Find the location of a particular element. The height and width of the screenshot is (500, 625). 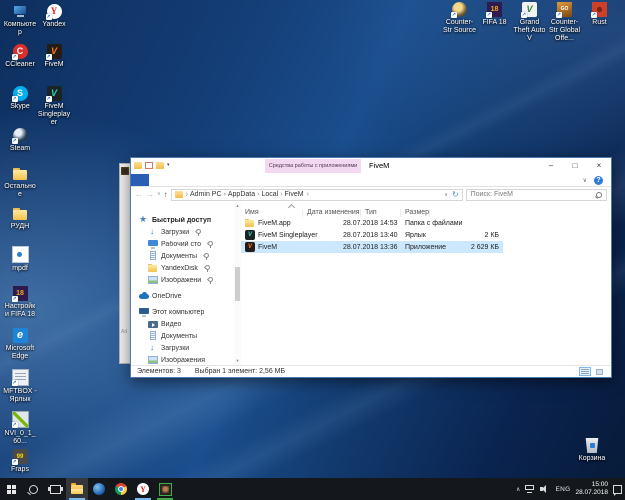

taskbar-chrome-button is located at coordinates (121, 489).